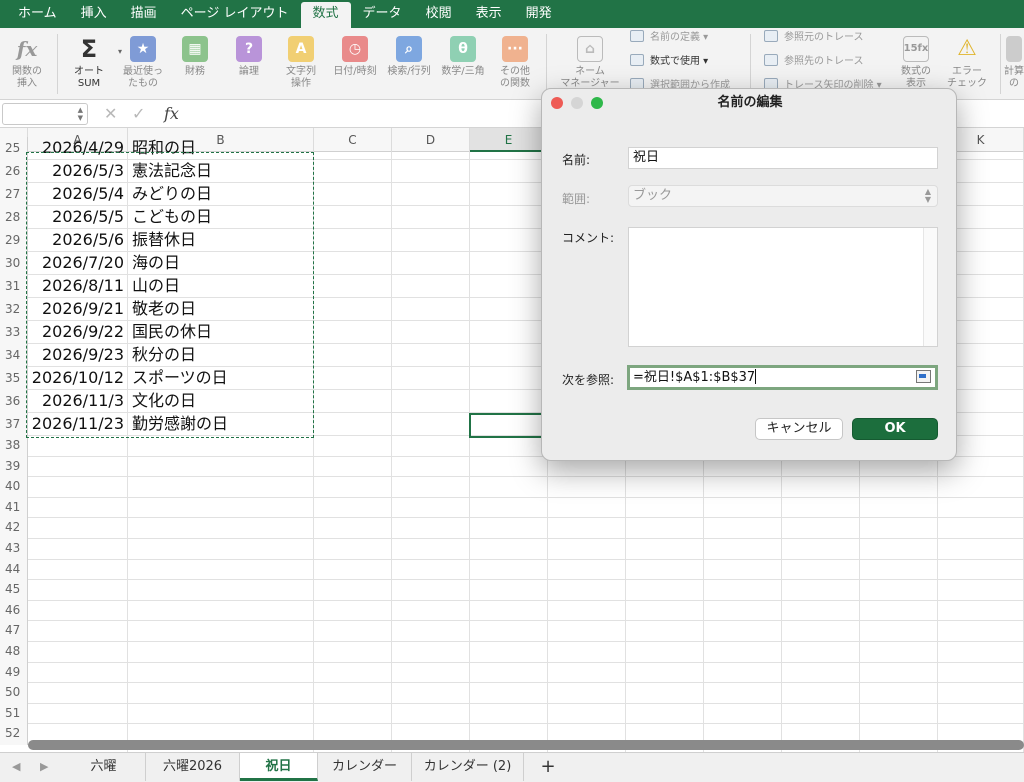  I want to click on next-sheet-icon: ▶, so click(44, 766).